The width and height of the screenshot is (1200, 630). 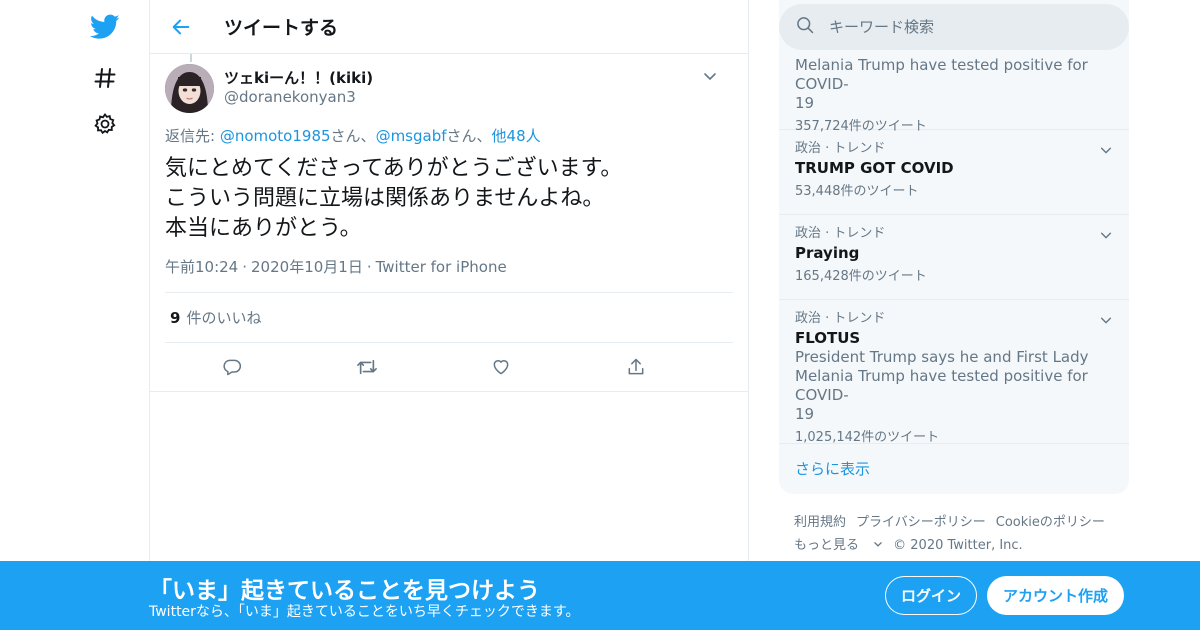 What do you see at coordinates (828, 338) in the screenshot?
I see `trend-name: FLOTUS` at bounding box center [828, 338].